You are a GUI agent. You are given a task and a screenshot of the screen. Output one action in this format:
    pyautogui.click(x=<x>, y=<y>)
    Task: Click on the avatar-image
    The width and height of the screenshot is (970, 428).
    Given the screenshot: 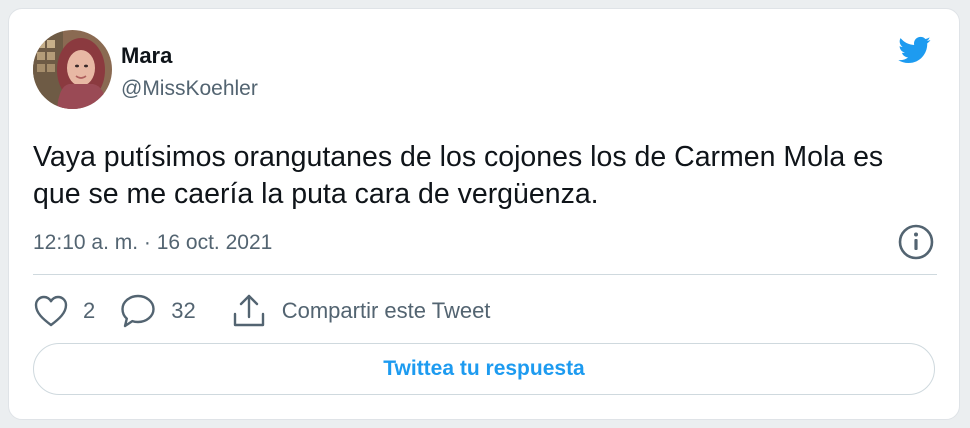 What is the action you would take?
    pyautogui.click(x=72, y=69)
    